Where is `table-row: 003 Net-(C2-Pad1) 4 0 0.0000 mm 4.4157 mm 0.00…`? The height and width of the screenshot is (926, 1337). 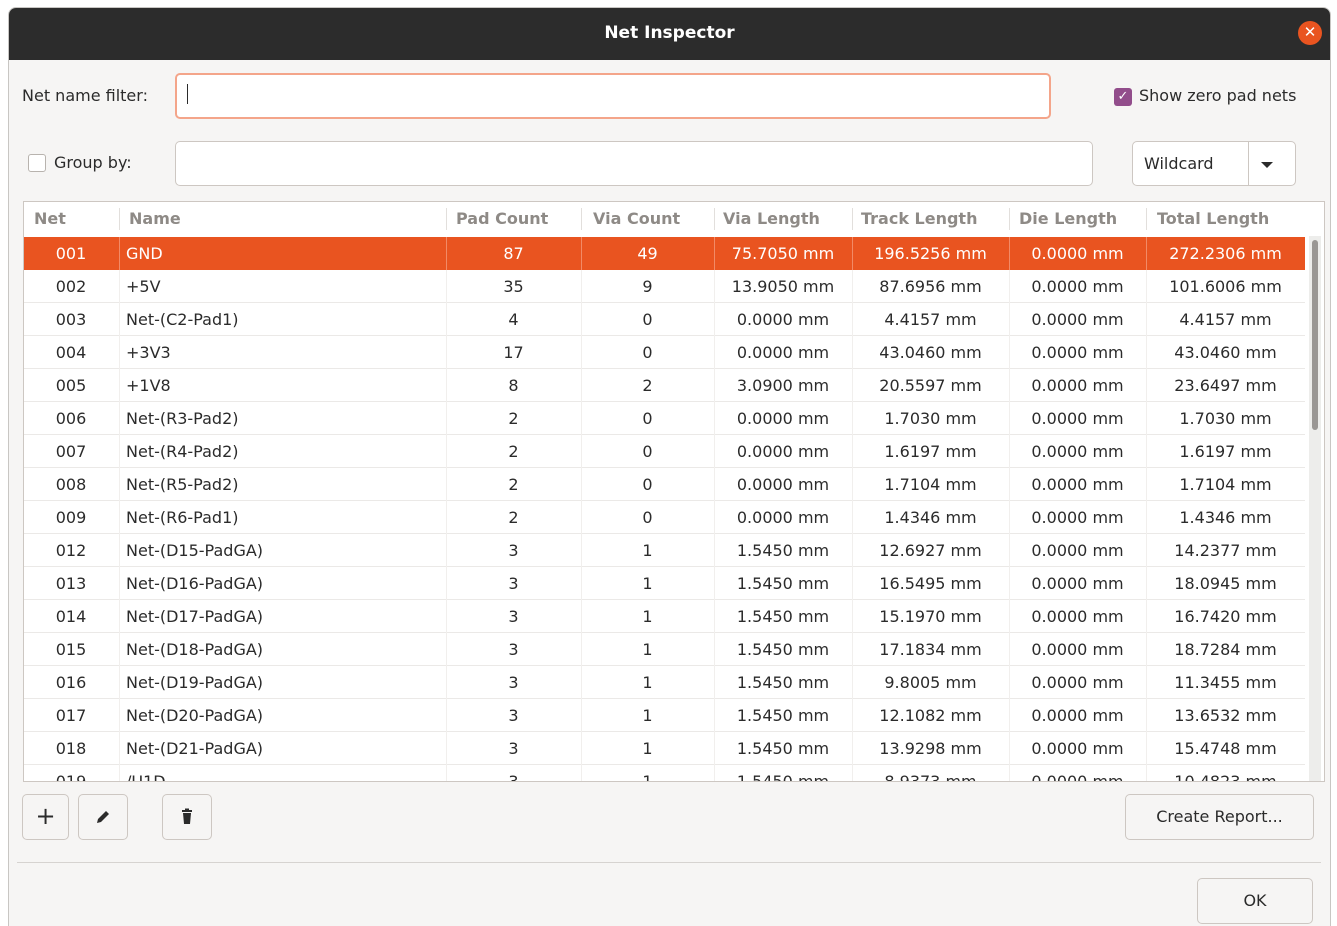 table-row: 003 Net-(C2-Pad1) 4 0 0.0000 mm 4.4157 mm 0.00… is located at coordinates (664, 319).